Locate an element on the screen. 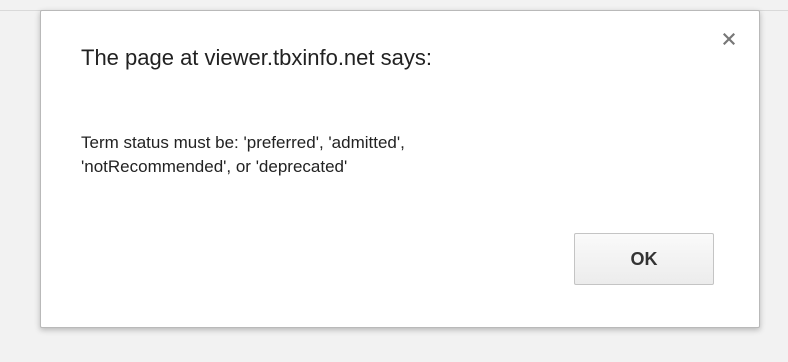 The height and width of the screenshot is (362, 788). close-icon is located at coordinates (729, 39).